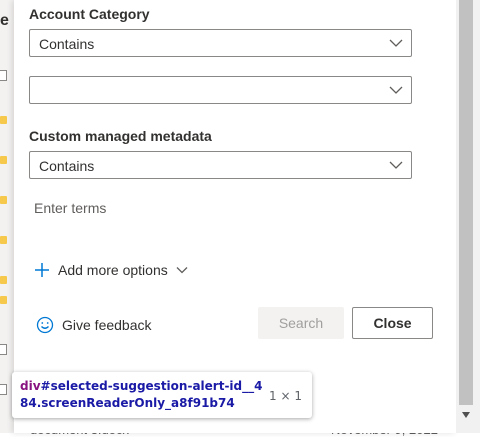 The image size is (480, 437). Describe the element at coordinates (392, 323) in the screenshot. I see `close-button: Close` at that location.